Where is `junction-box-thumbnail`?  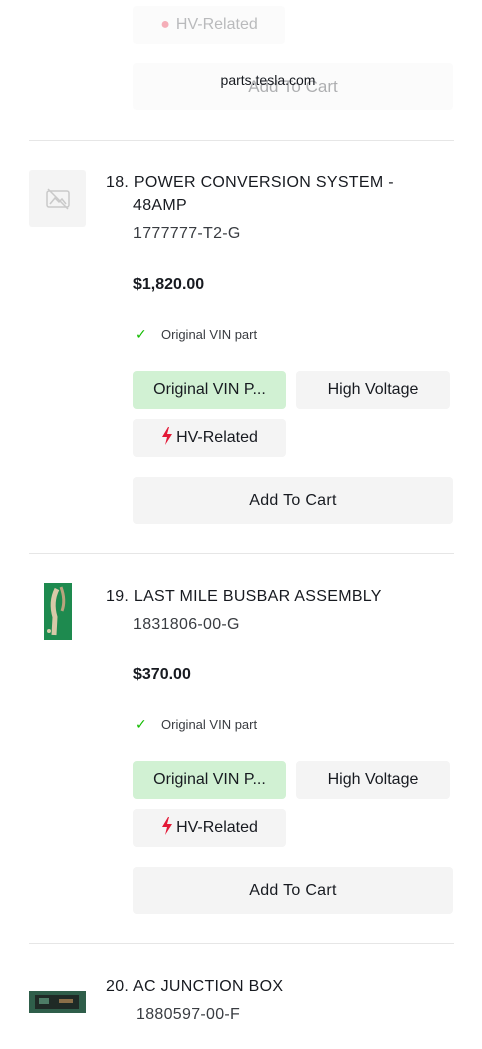 junction-box-thumbnail is located at coordinates (57, 1001).